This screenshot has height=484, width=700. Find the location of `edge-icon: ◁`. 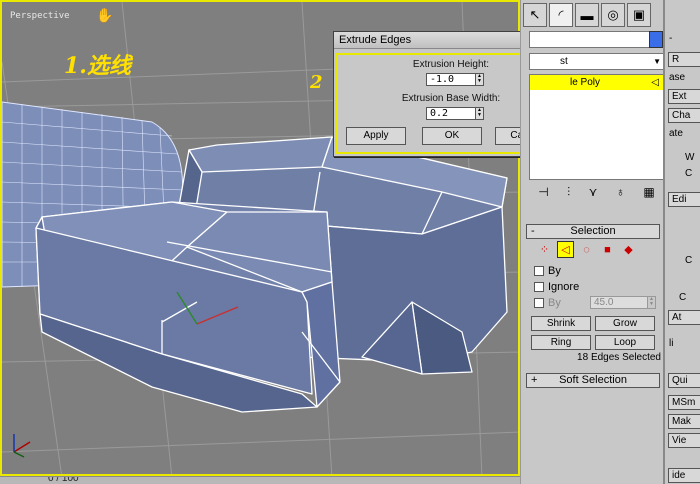

edge-icon: ◁ is located at coordinates (565, 249).